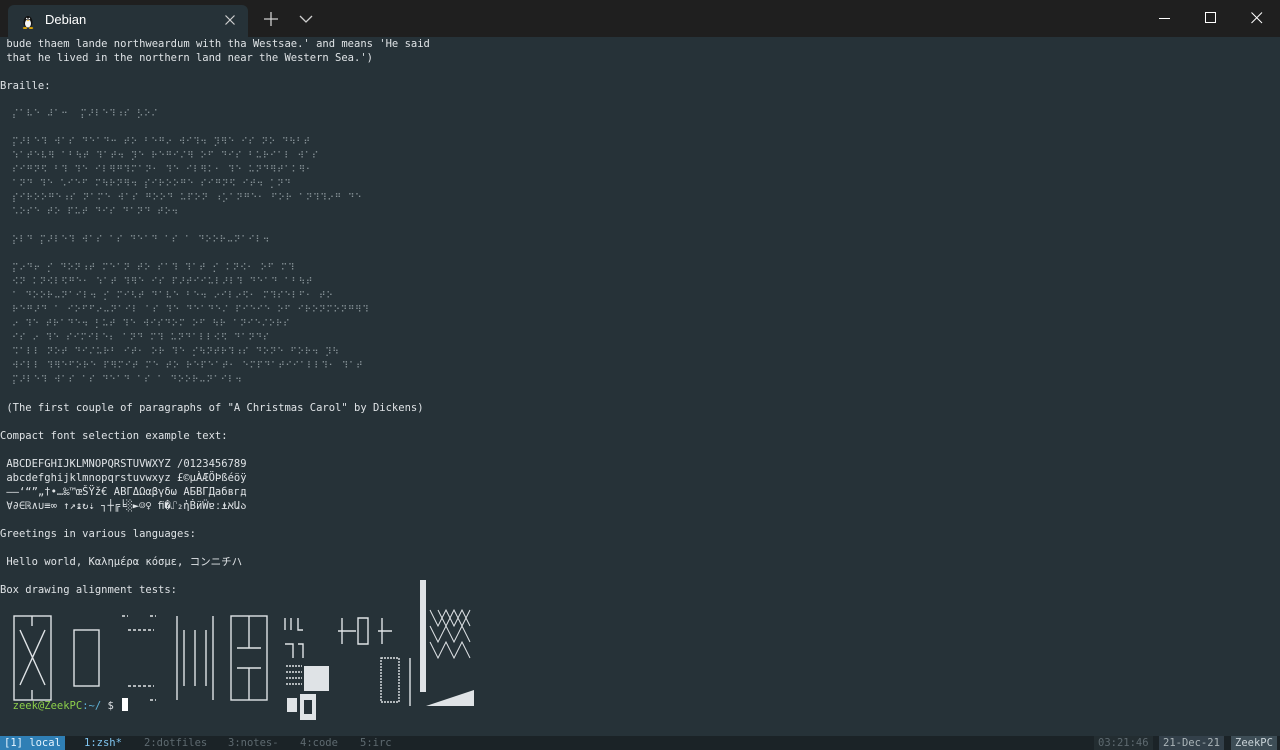 The height and width of the screenshot is (750, 1280). What do you see at coordinates (92, 706) in the screenshot?
I see `prompt-path: :~/` at bounding box center [92, 706].